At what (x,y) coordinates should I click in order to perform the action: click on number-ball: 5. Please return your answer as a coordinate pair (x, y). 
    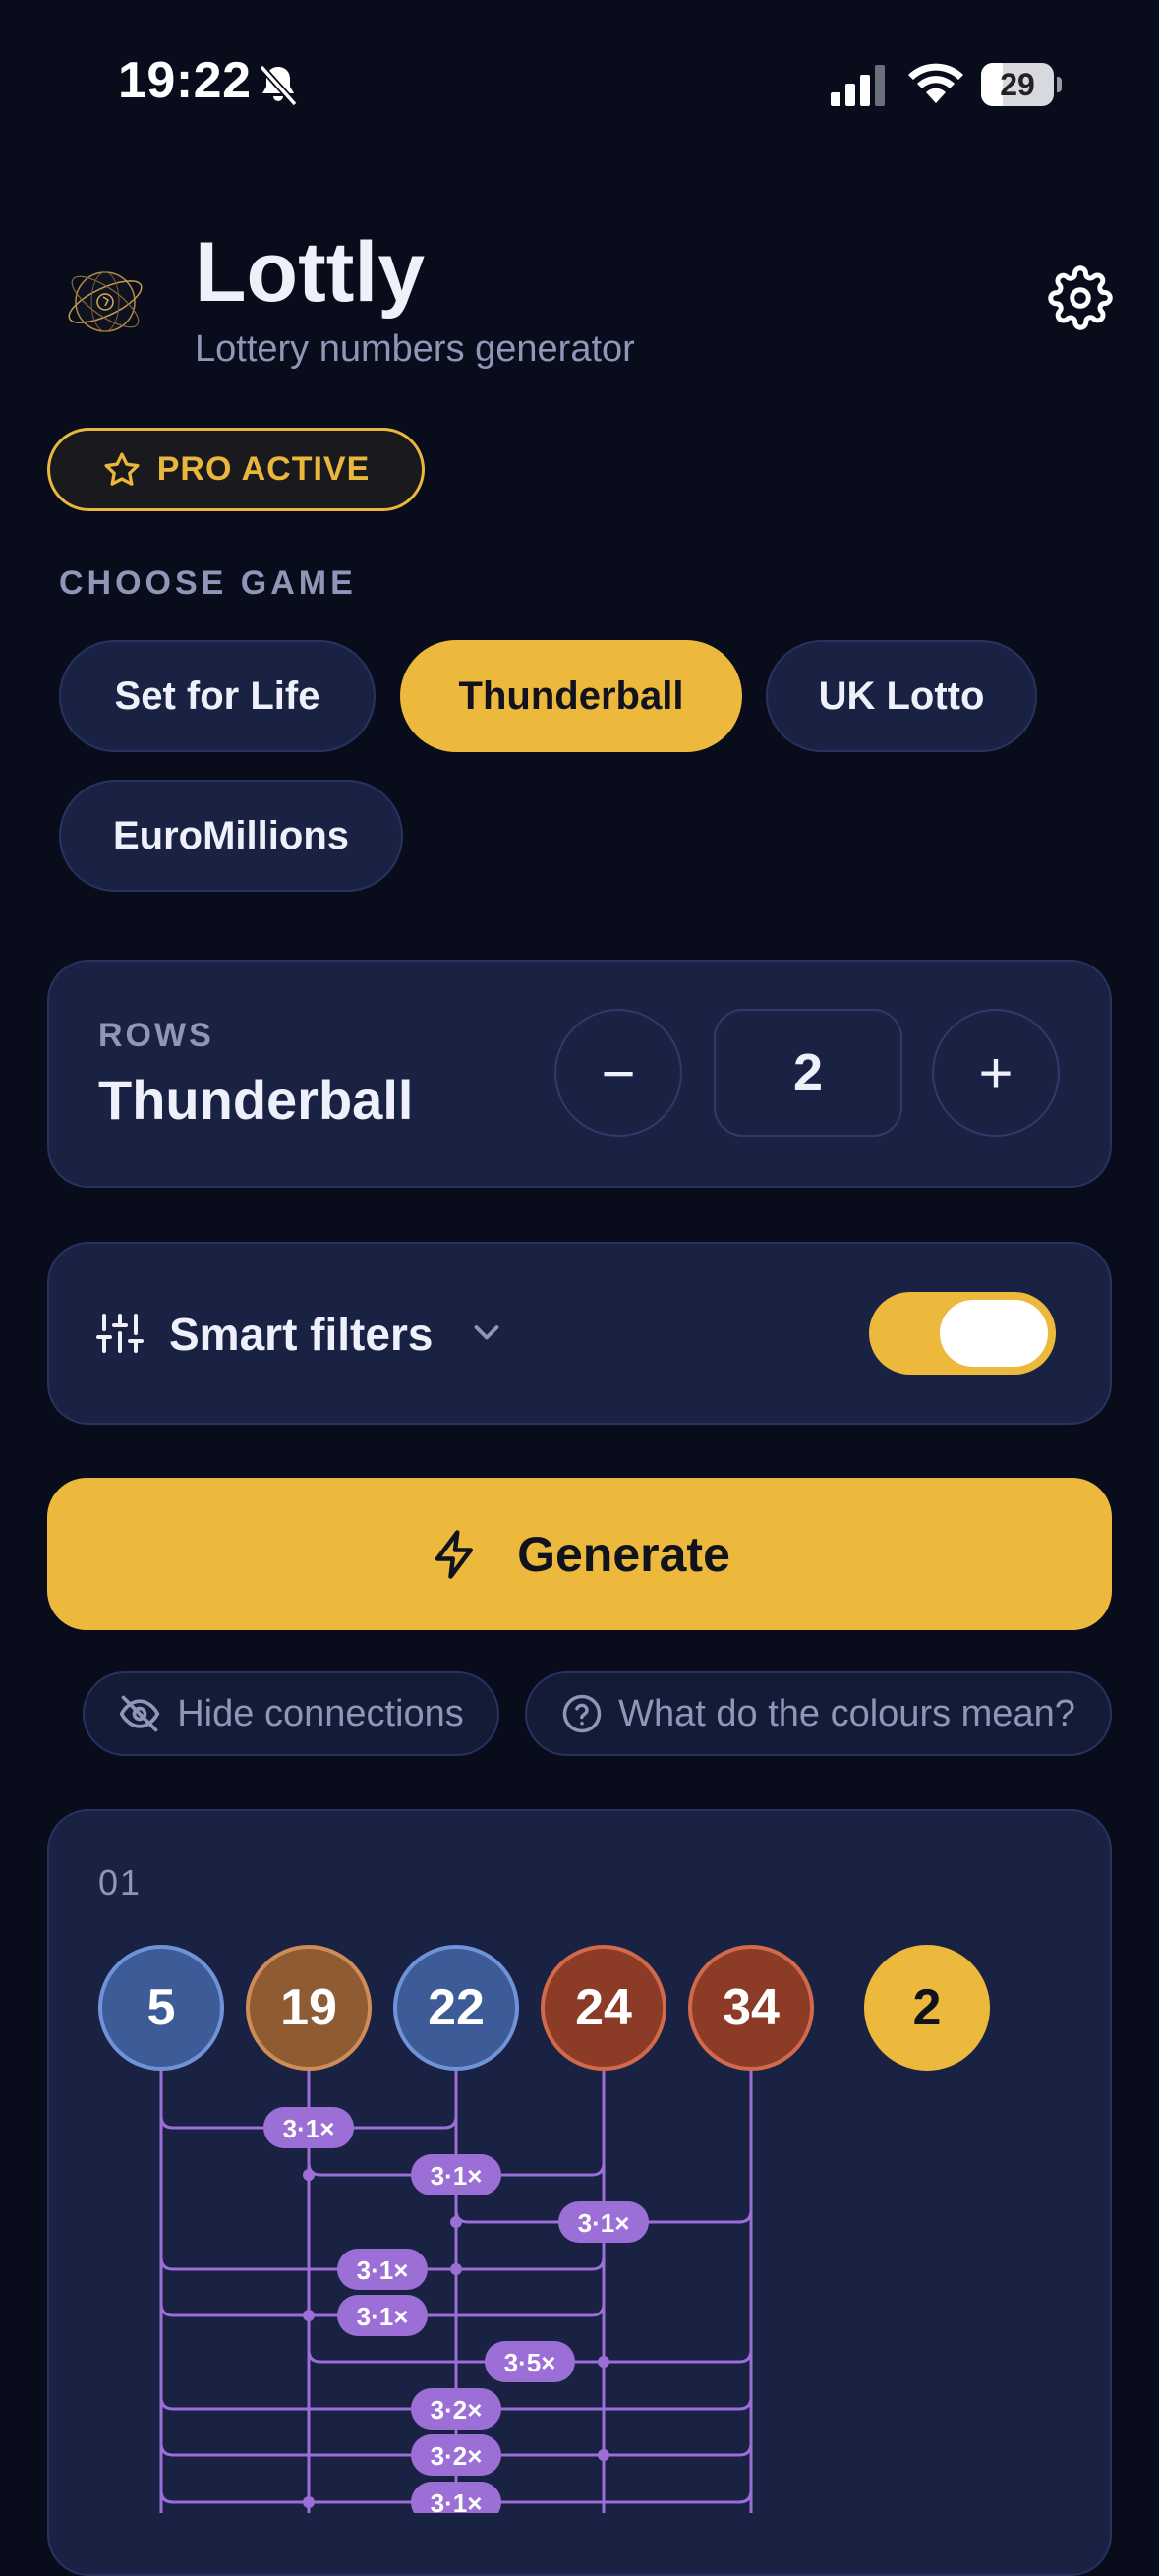
    Looking at the image, I should click on (161, 2008).